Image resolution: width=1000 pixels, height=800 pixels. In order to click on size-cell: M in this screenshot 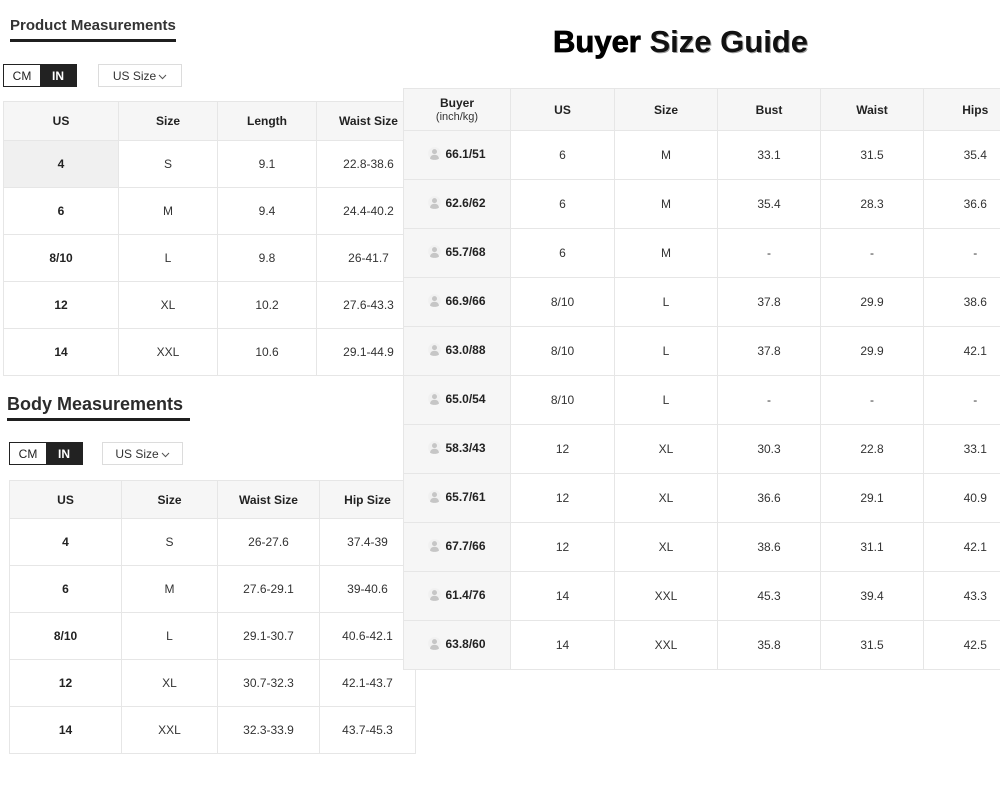, I will do `click(169, 589)`.